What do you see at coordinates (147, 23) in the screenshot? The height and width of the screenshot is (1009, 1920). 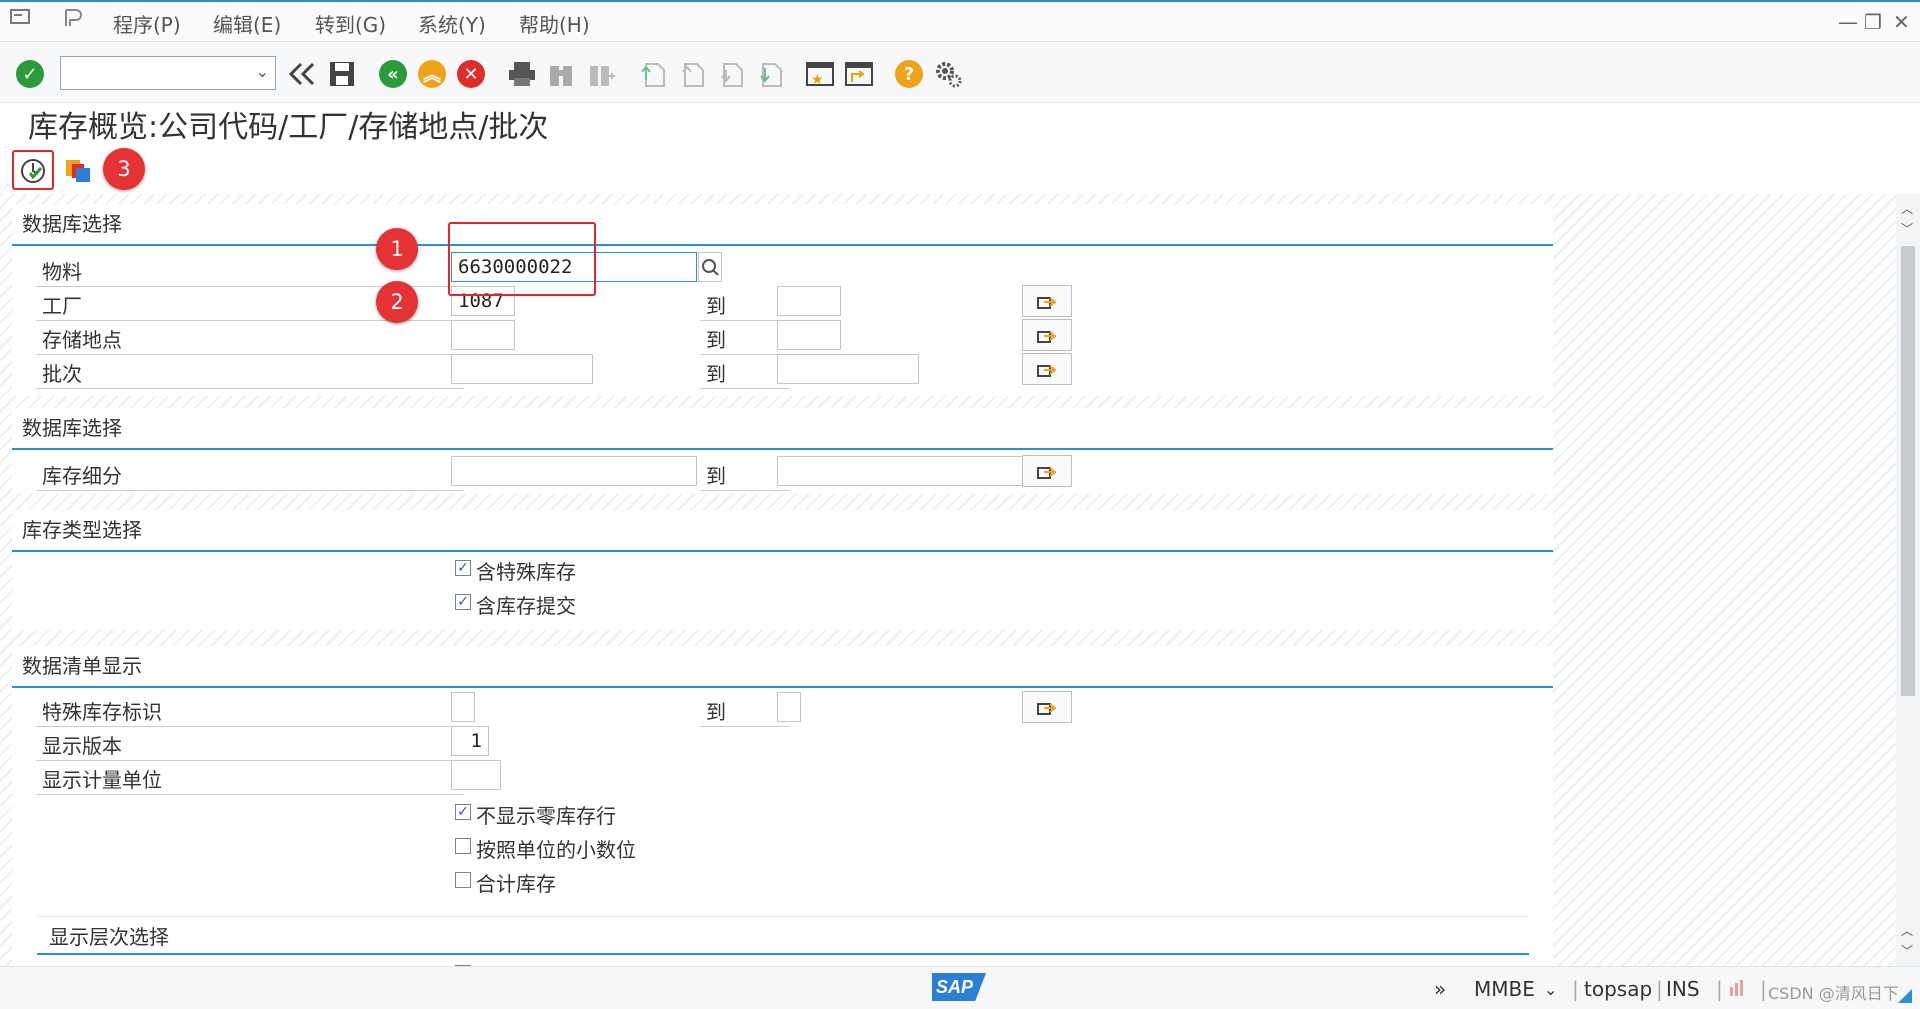 I see `menu-program: 程序(P)` at bounding box center [147, 23].